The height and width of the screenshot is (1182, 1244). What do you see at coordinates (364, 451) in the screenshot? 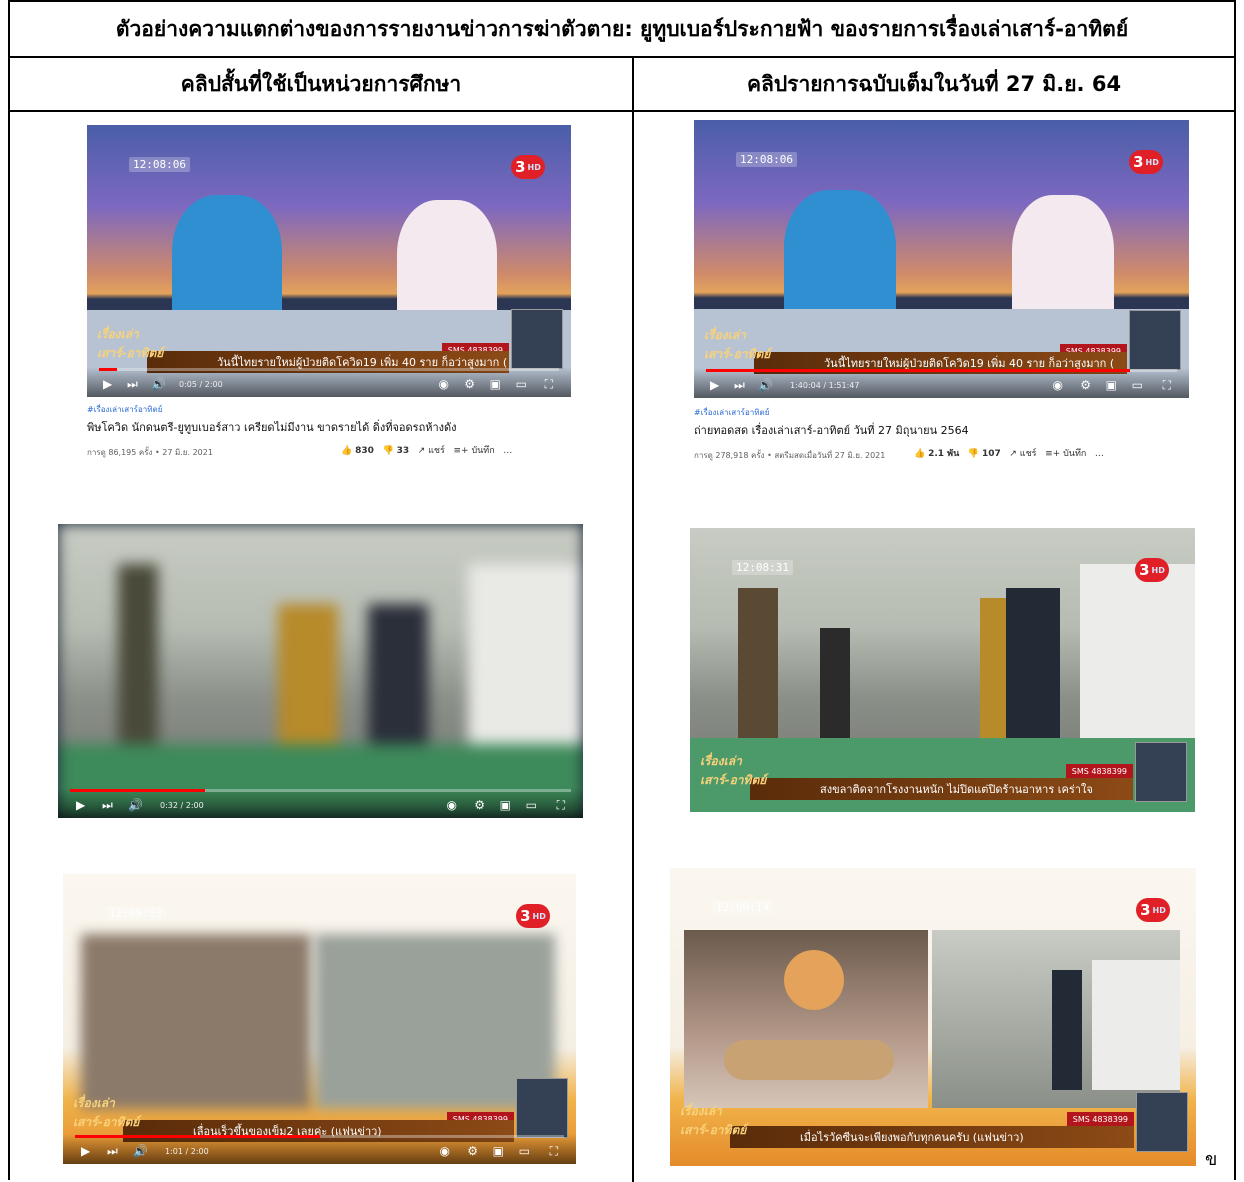
I see `like-count: 830` at bounding box center [364, 451].